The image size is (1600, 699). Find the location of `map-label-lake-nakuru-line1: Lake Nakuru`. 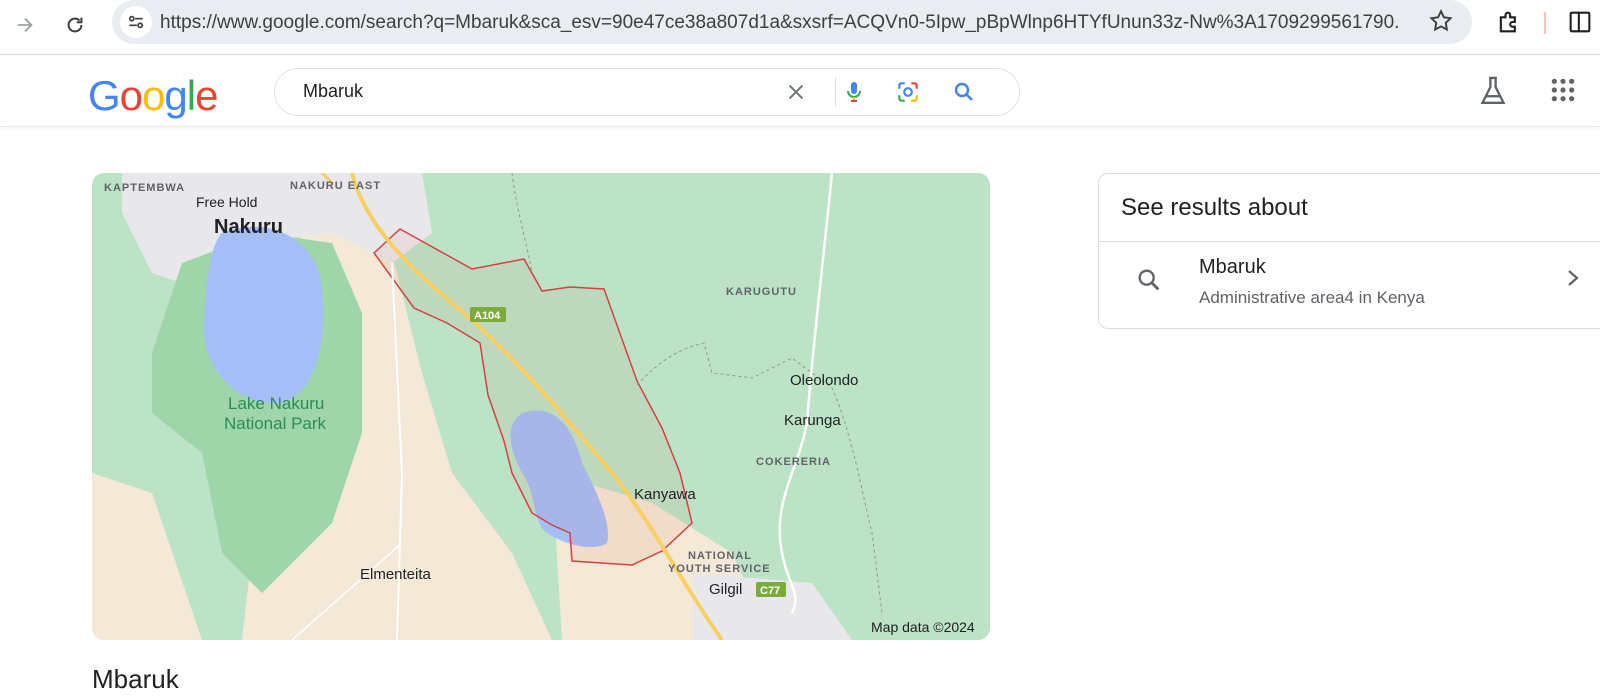

map-label-lake-nakuru-line1: Lake Nakuru is located at coordinates (276, 403).